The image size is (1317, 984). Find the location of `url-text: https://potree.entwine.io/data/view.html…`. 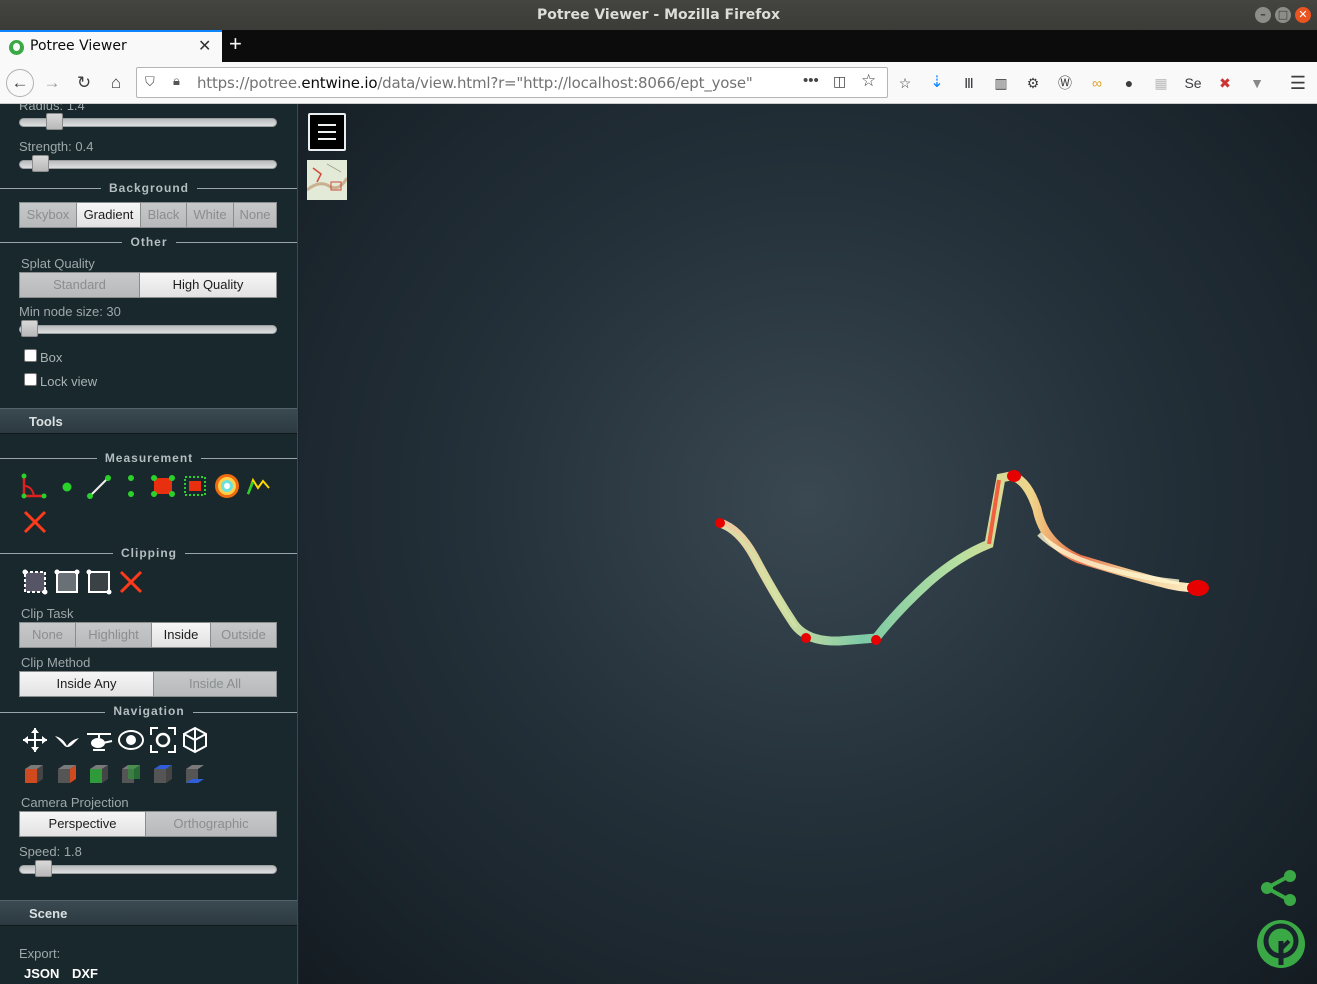

url-text: https://potree.entwine.io/data/view.html… is located at coordinates (475, 83).